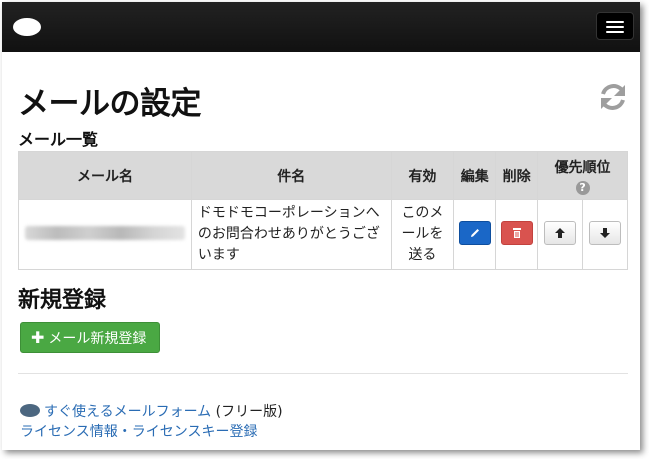  Describe the element at coordinates (127, 412) in the screenshot. I see `product-link: すぐ使えるメールフォーム` at that location.